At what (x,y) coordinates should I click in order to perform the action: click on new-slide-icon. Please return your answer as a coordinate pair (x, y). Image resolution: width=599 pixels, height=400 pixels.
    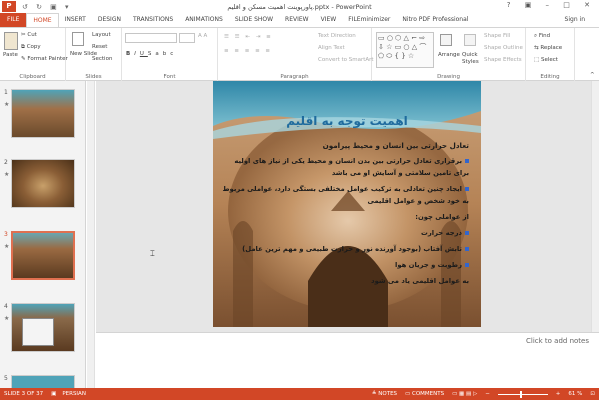
    Looking at the image, I should click on (78, 39).